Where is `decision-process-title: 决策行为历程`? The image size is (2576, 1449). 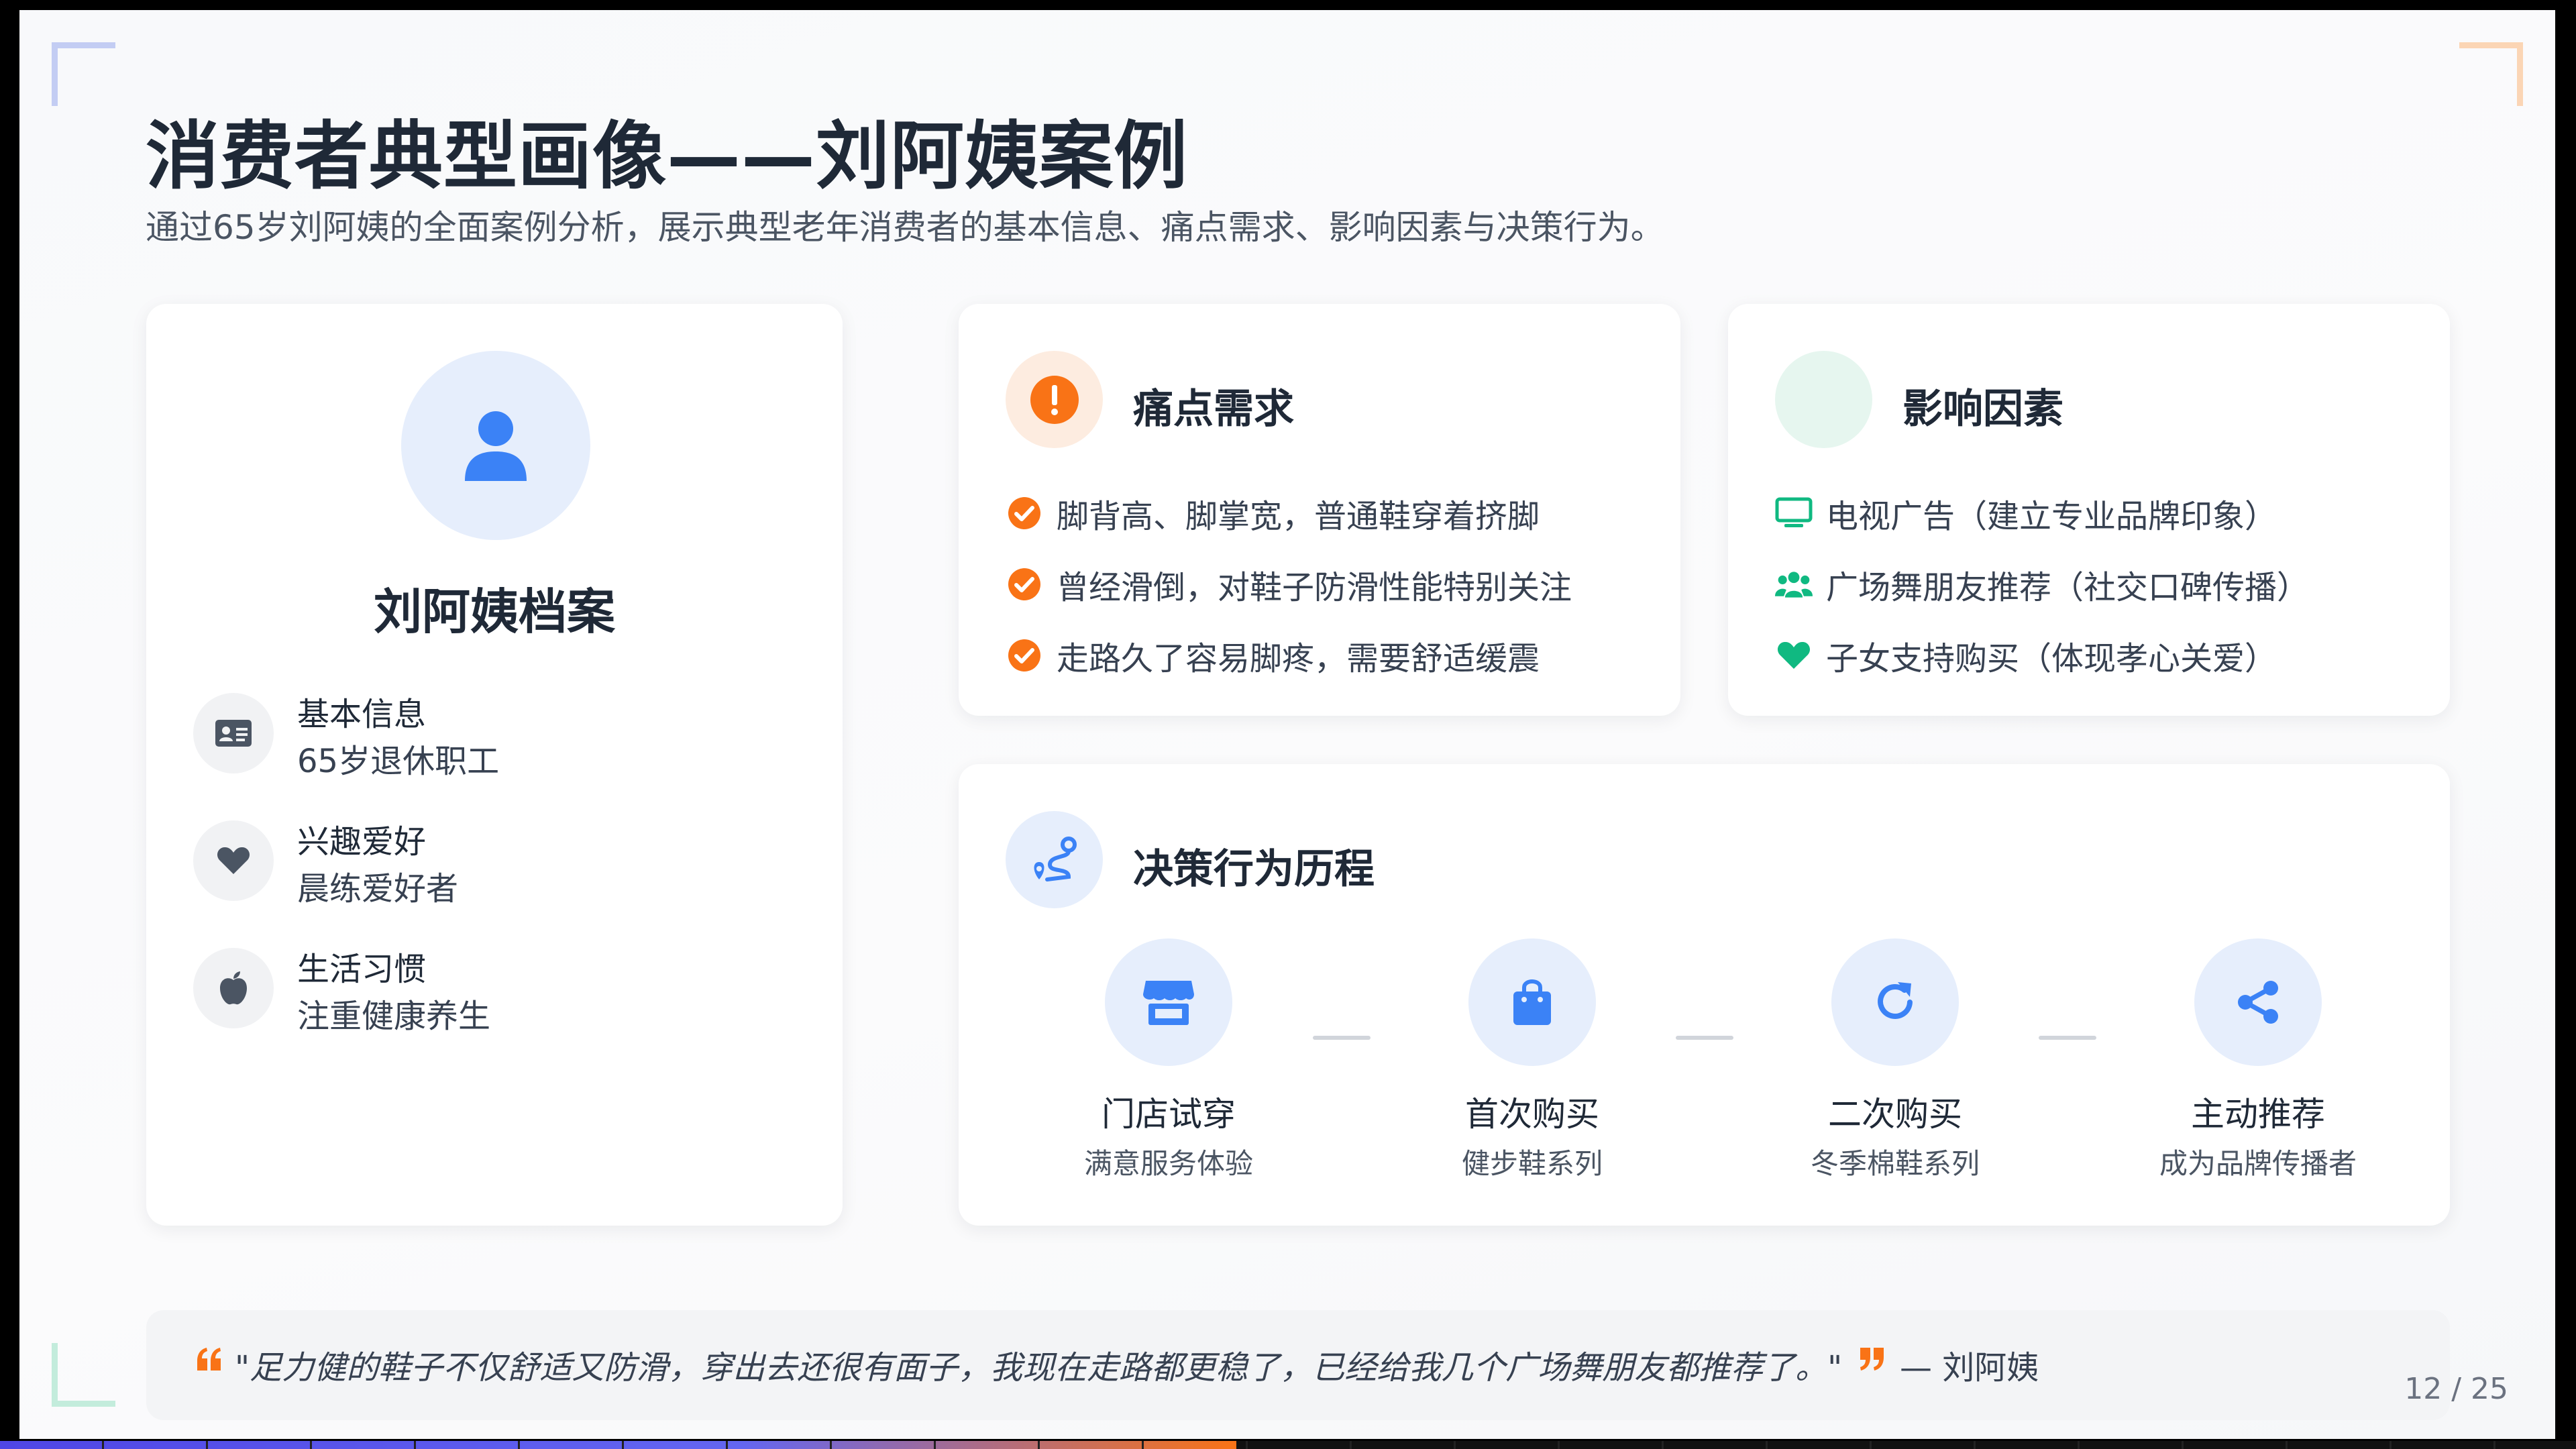
decision-process-title: 决策行为历程 is located at coordinates (1254, 869).